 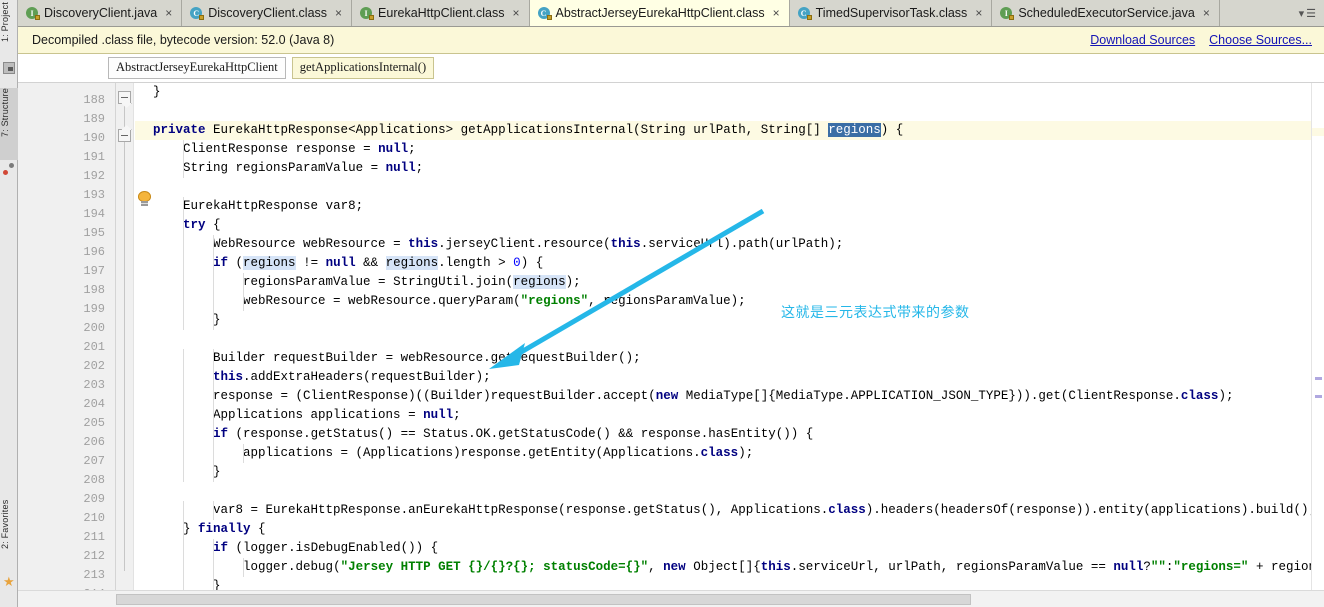 I want to click on fold-region-line, so click(x=124, y=331).